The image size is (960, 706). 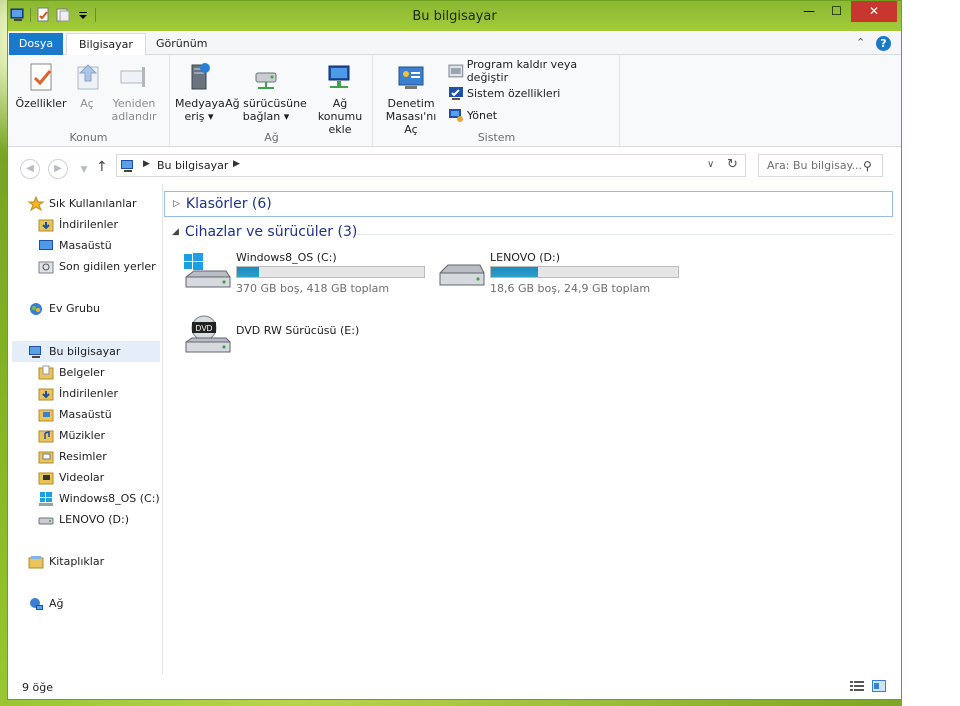 What do you see at coordinates (30, 169) in the screenshot?
I see `back-button: ◀` at bounding box center [30, 169].